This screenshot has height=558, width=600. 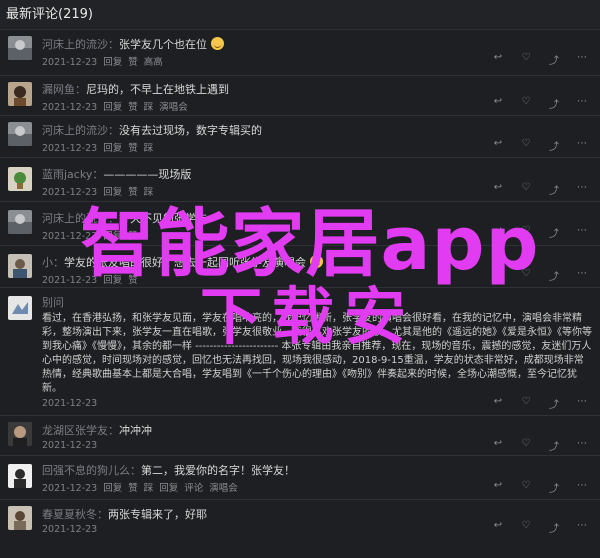 I want to click on comment-row: 春夏夏秋冬：两张专辑来了，好耶 2021-12-23 ↩ ♡ ⤴ ⋯, so click(x=300, y=519).